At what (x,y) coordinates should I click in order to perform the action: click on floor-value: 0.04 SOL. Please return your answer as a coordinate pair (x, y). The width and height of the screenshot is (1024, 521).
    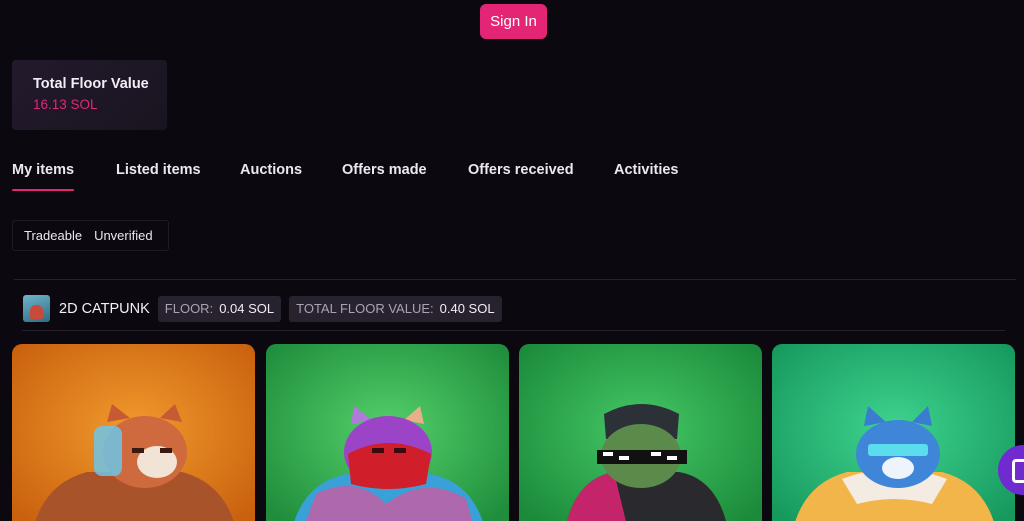
    Looking at the image, I should click on (247, 308).